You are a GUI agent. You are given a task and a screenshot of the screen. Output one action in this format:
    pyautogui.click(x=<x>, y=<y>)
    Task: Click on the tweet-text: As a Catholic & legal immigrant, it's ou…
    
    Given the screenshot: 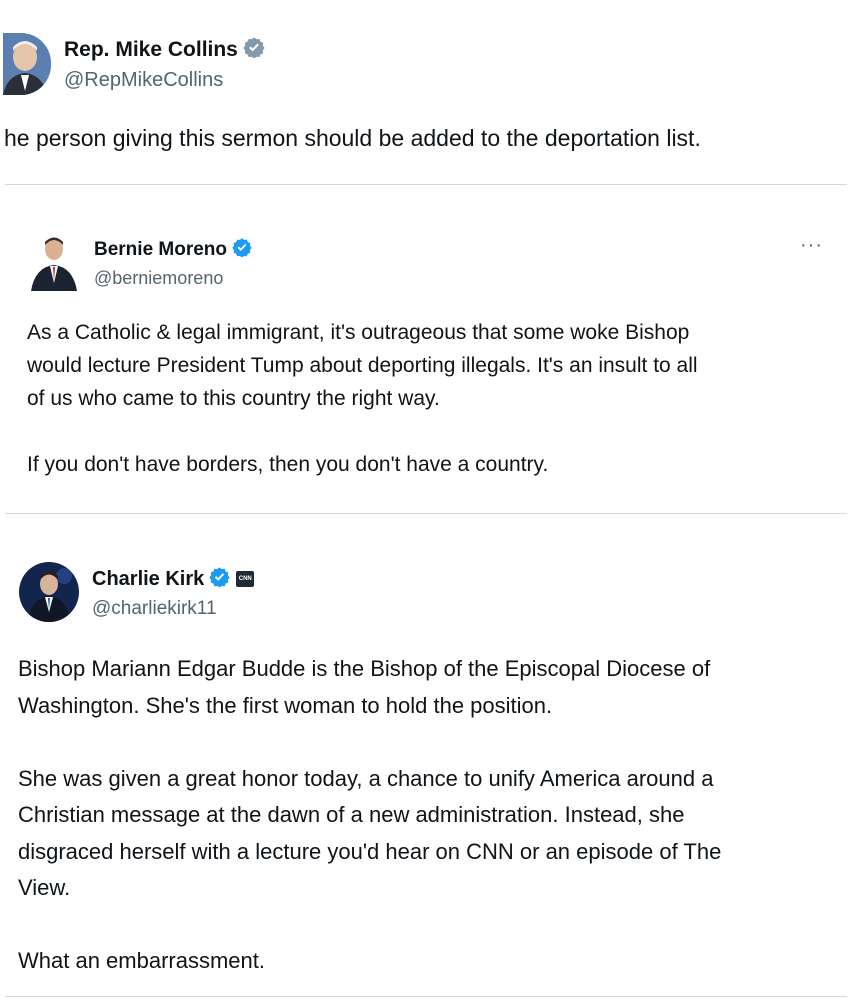 What is the action you would take?
    pyautogui.click(x=362, y=398)
    